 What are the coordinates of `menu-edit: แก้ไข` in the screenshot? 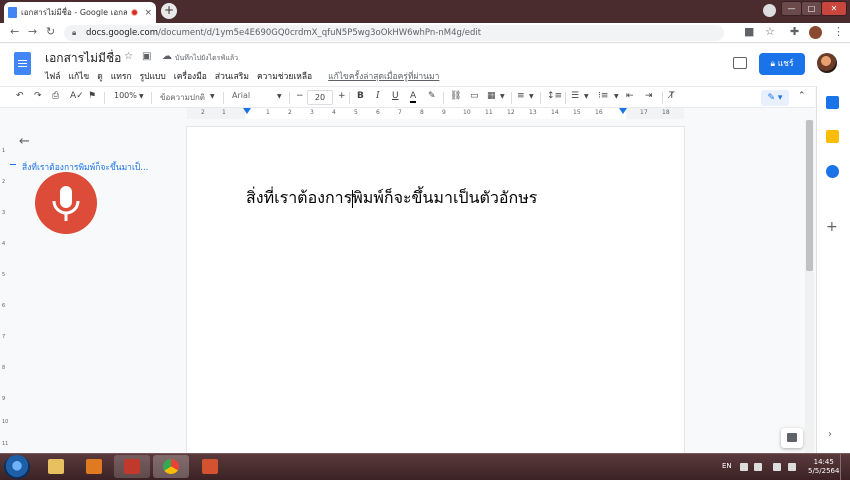 It's located at (79, 76).